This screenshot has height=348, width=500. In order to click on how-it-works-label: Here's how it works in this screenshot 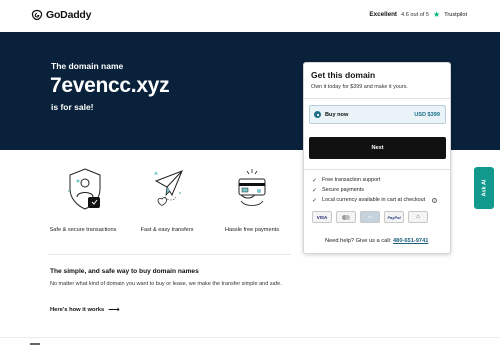, I will do `click(77, 310)`.